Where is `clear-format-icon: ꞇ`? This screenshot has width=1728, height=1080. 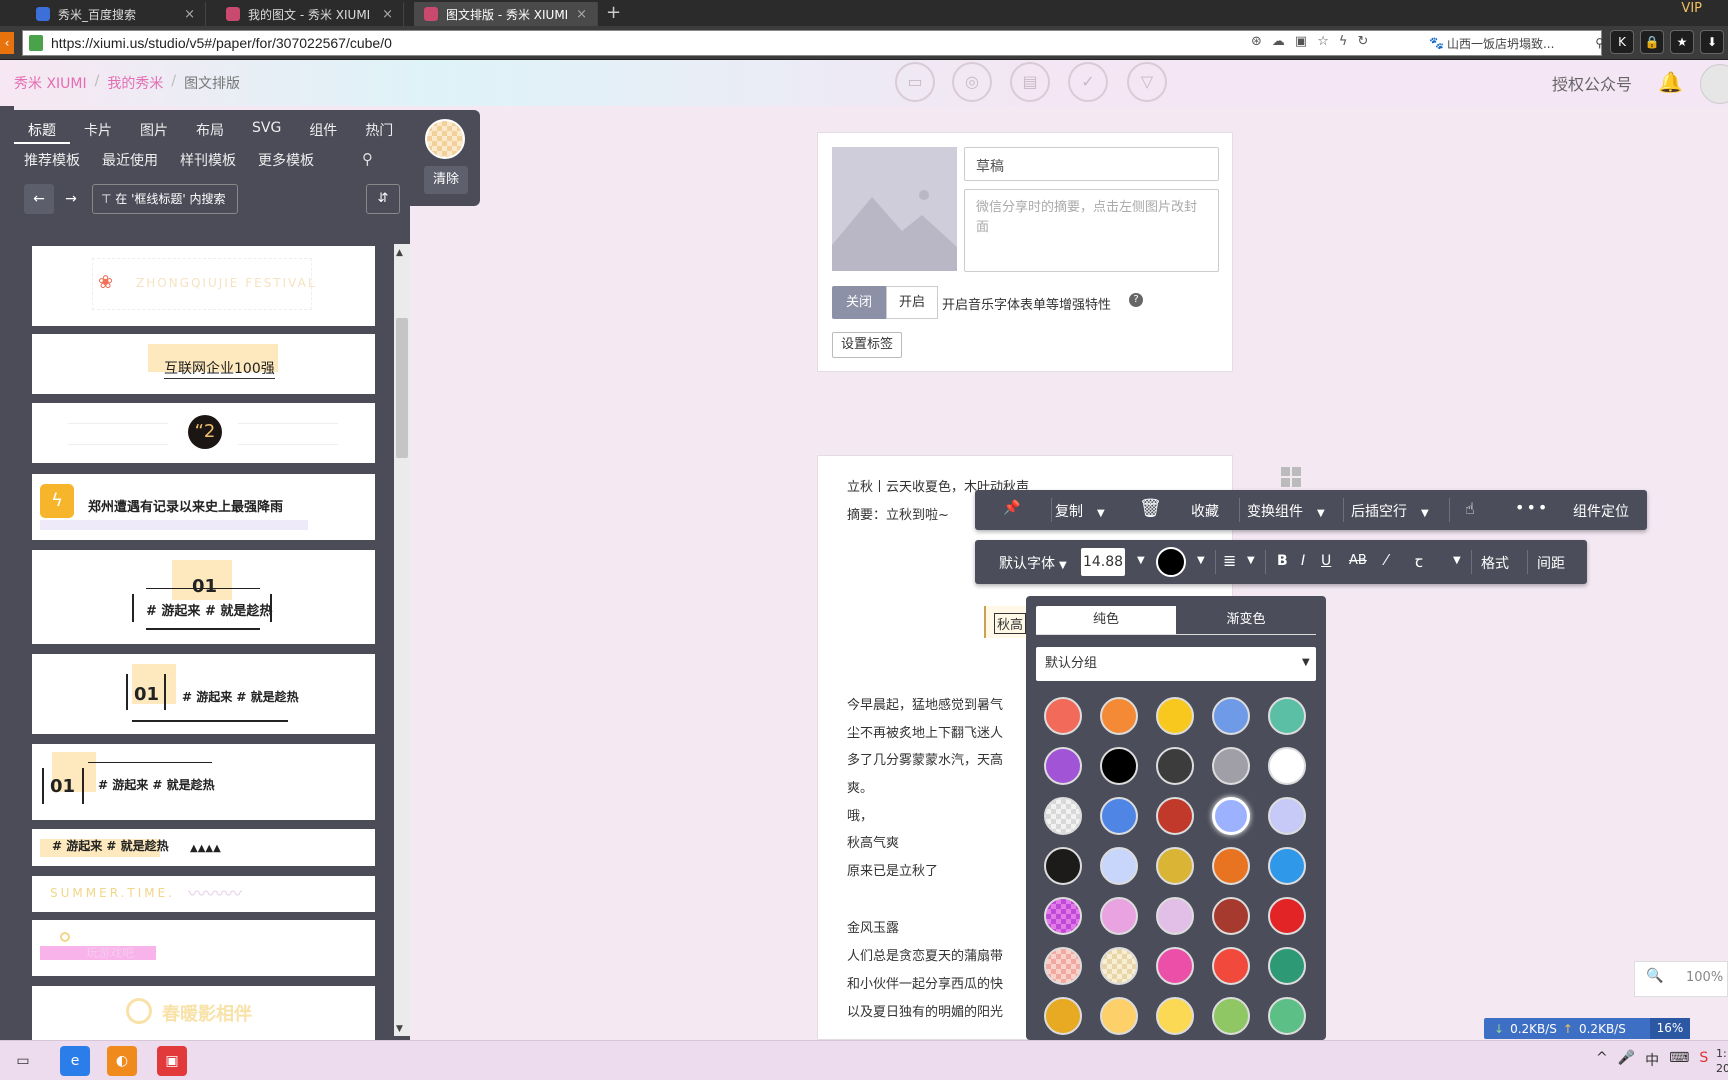 clear-format-icon: ꞇ is located at coordinates (1419, 561).